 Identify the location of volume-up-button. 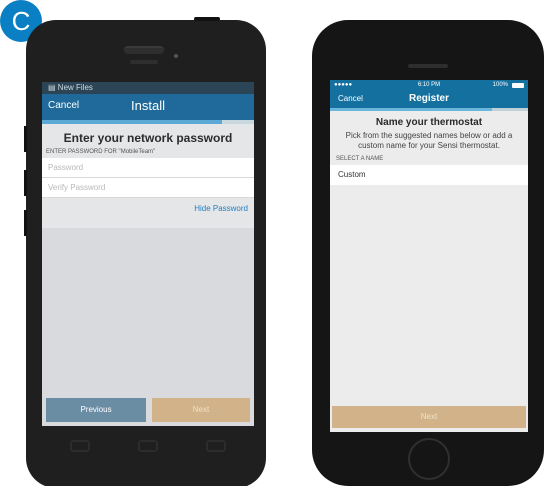
(25, 183).